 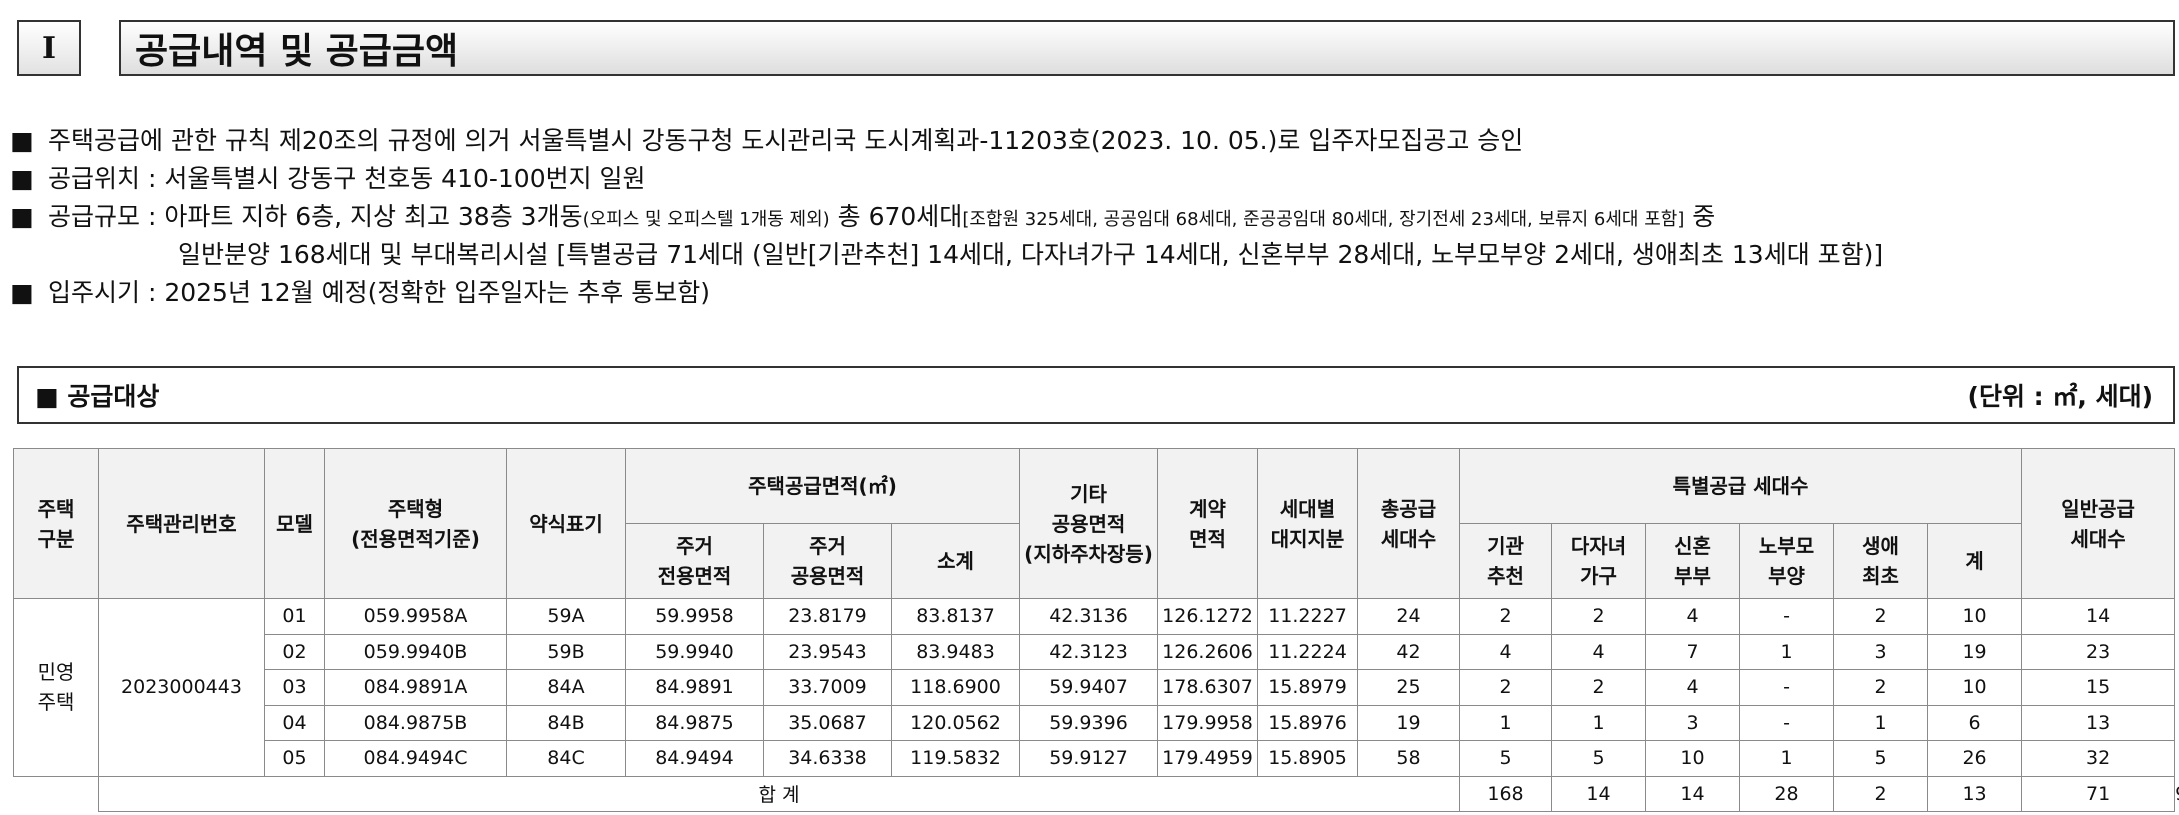 I want to click on table-cell: 25, so click(x=1409, y=687).